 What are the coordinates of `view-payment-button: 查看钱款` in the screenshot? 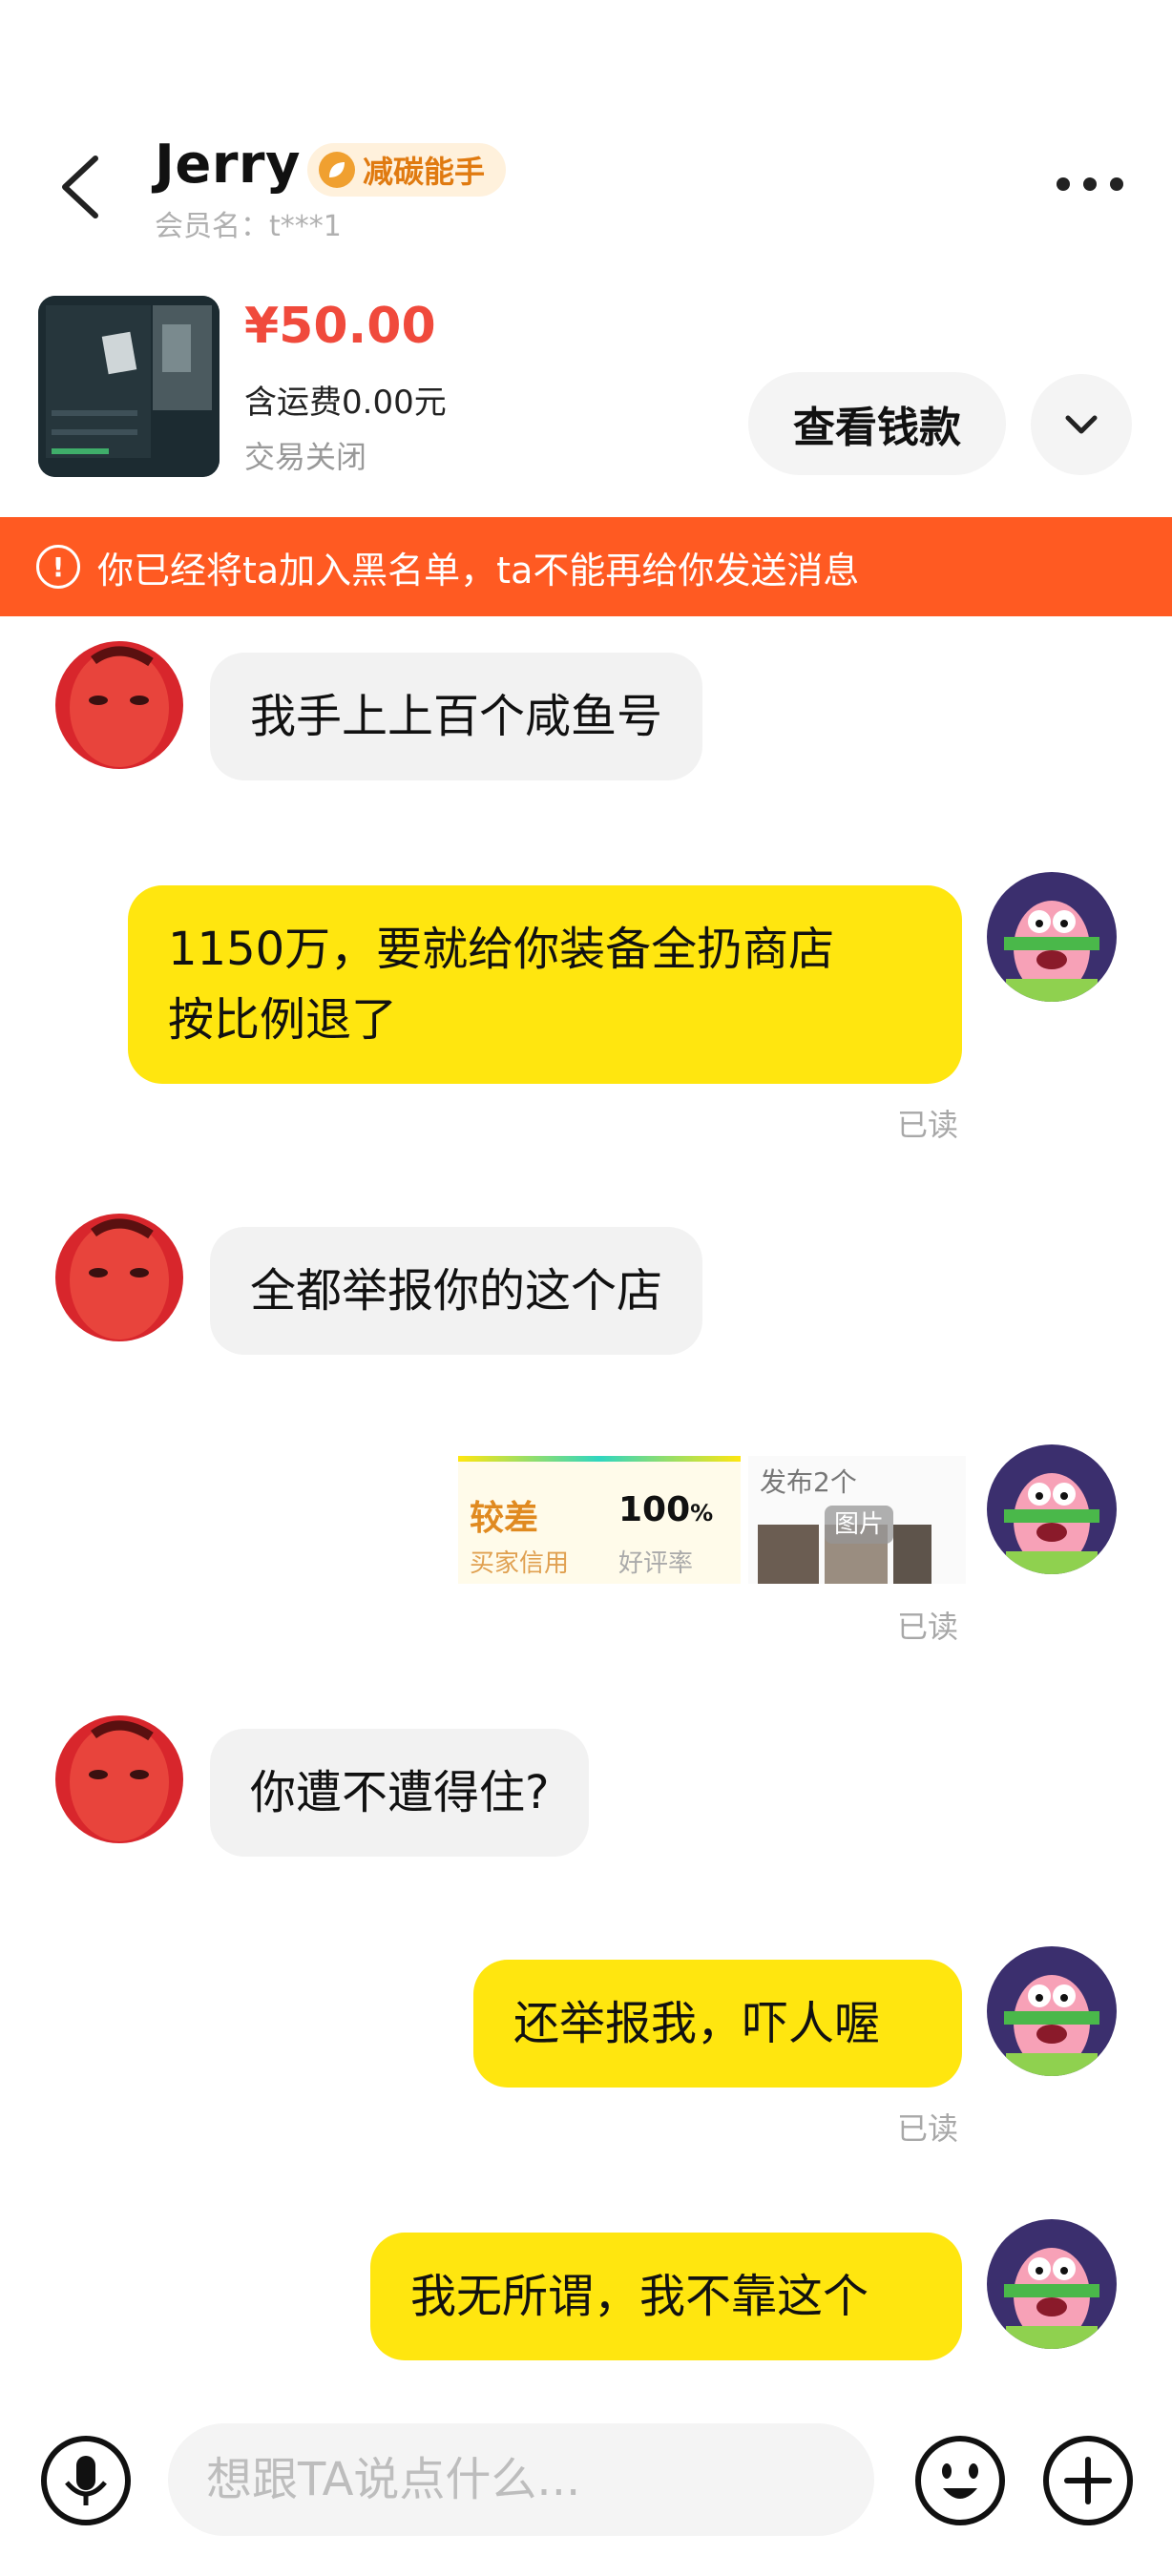 It's located at (877, 423).